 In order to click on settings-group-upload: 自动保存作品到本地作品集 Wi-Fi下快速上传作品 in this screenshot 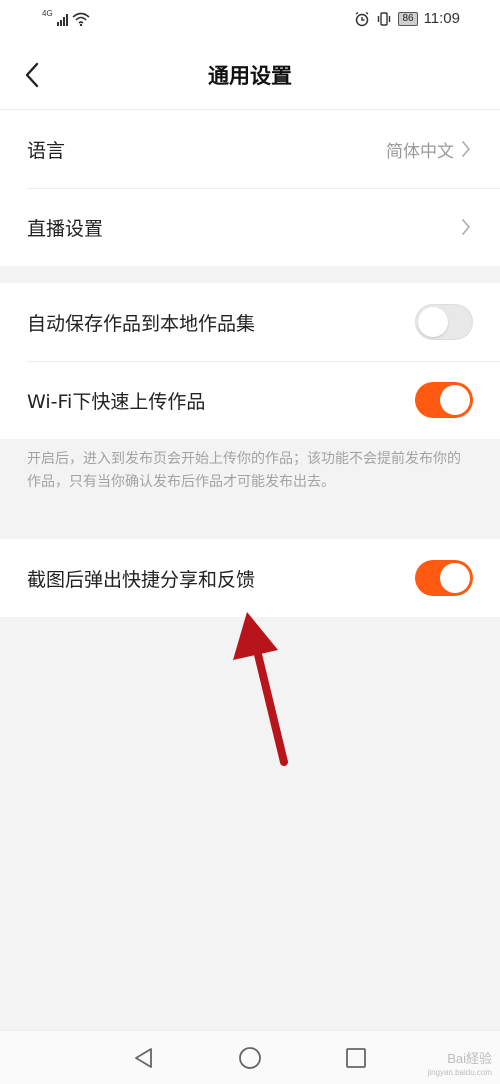, I will do `click(250, 361)`.